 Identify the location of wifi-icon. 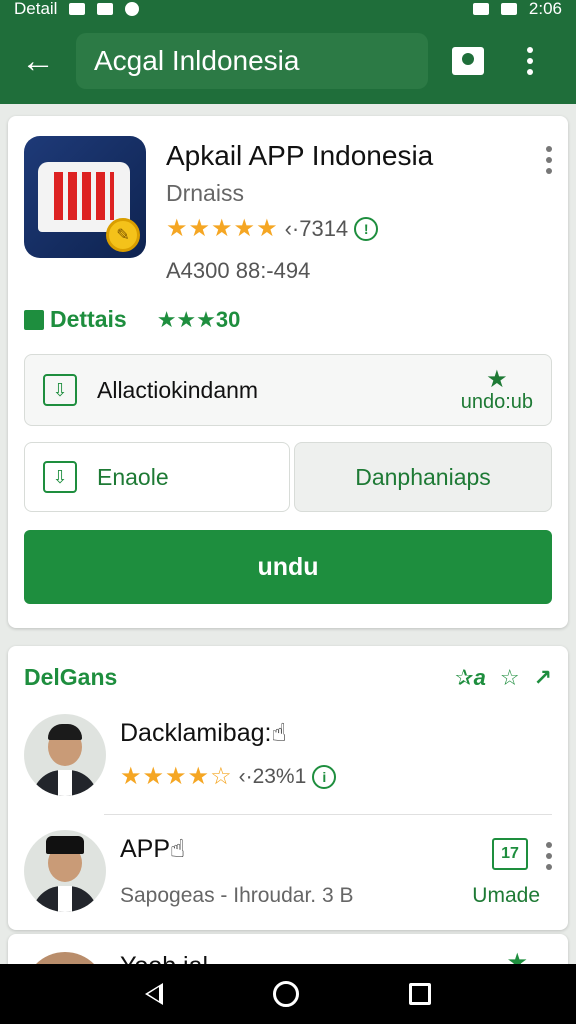
(480, 9).